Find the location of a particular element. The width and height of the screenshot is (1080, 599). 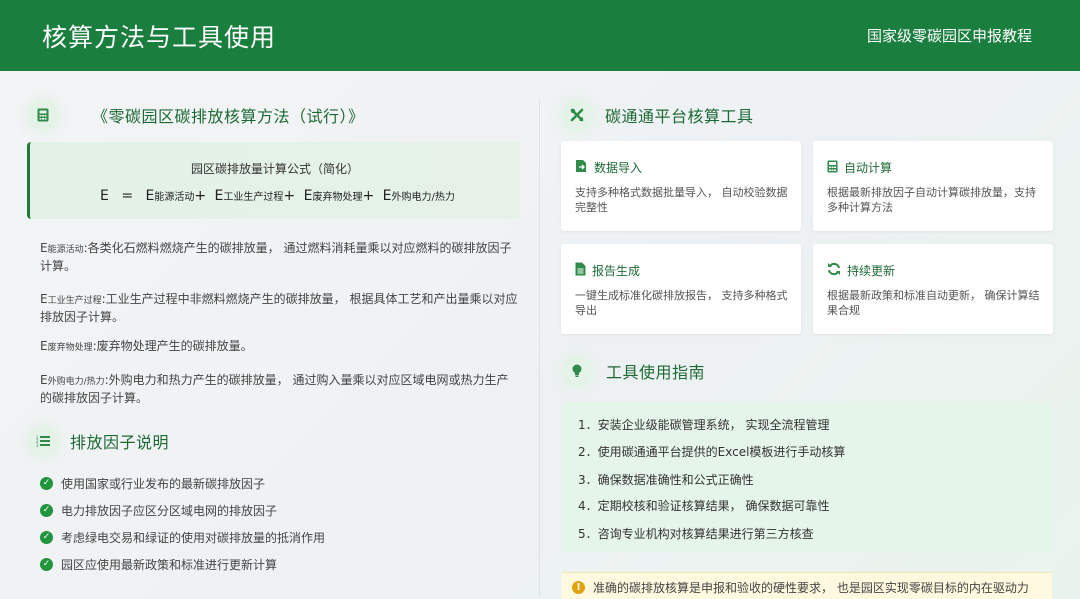

formula-lhs: E is located at coordinates (104, 196).